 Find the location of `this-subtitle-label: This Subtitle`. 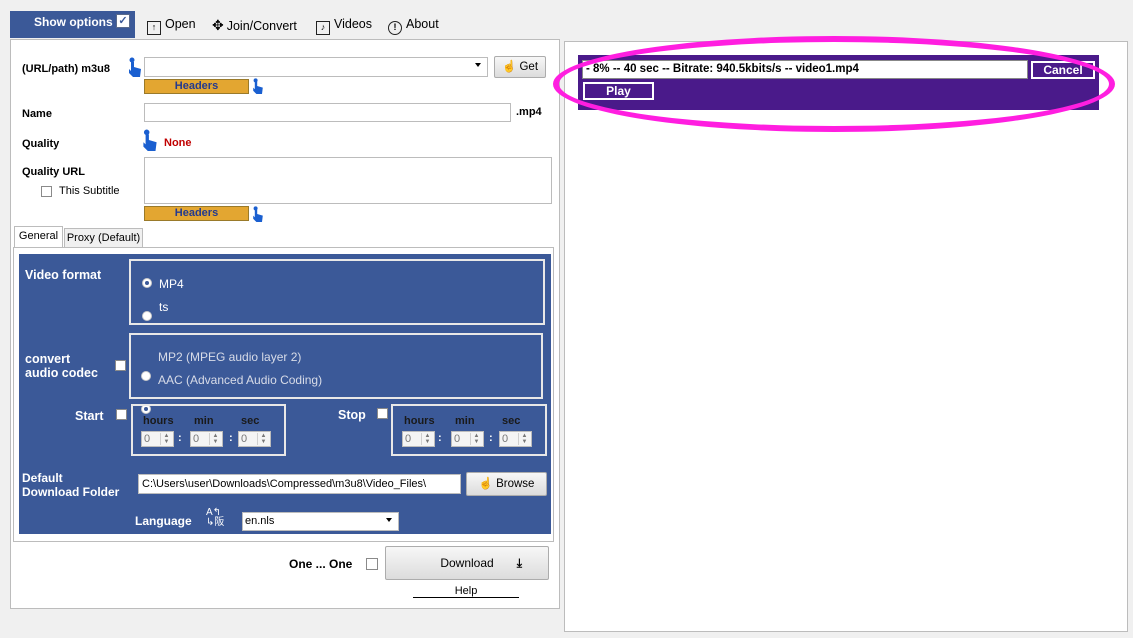

this-subtitle-label: This Subtitle is located at coordinates (89, 191).